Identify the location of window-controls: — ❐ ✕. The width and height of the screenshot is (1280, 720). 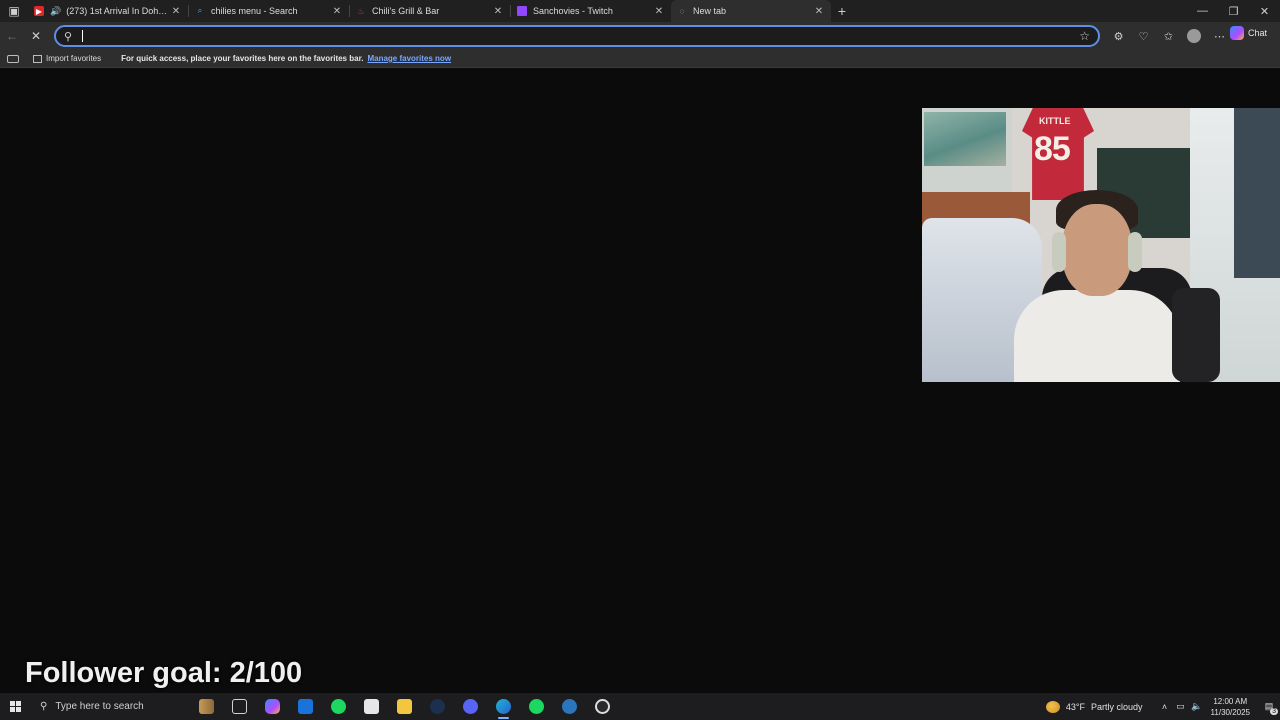
(1233, 11).